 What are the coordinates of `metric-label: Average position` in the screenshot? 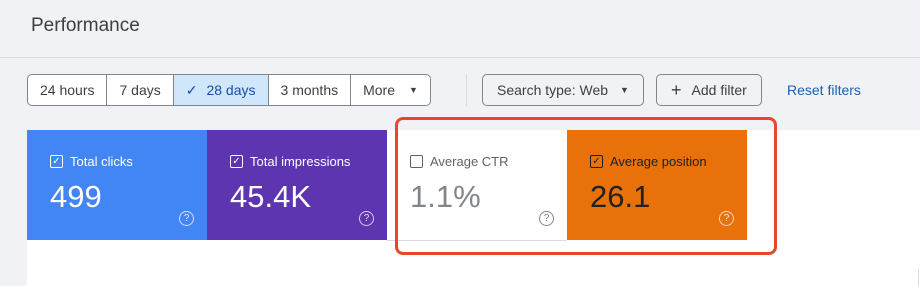 It's located at (658, 161).